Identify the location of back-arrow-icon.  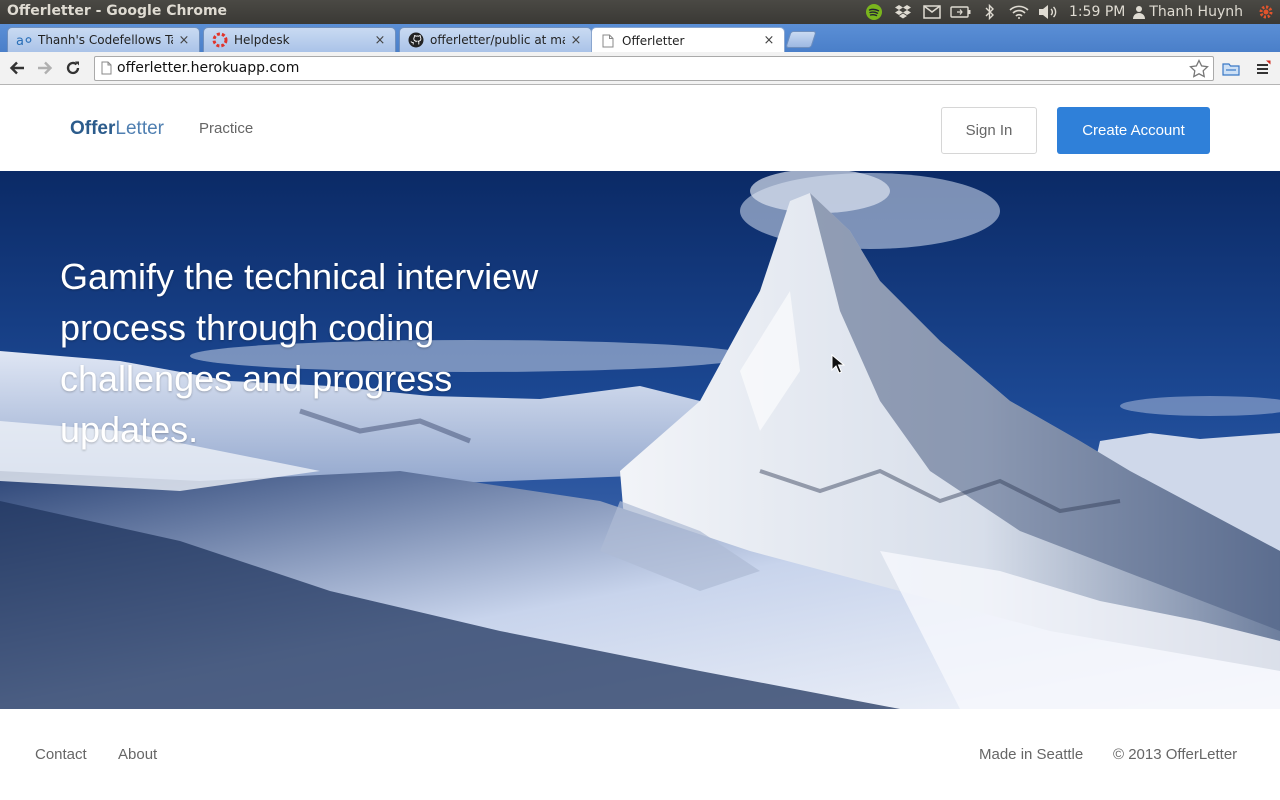
(16, 68).